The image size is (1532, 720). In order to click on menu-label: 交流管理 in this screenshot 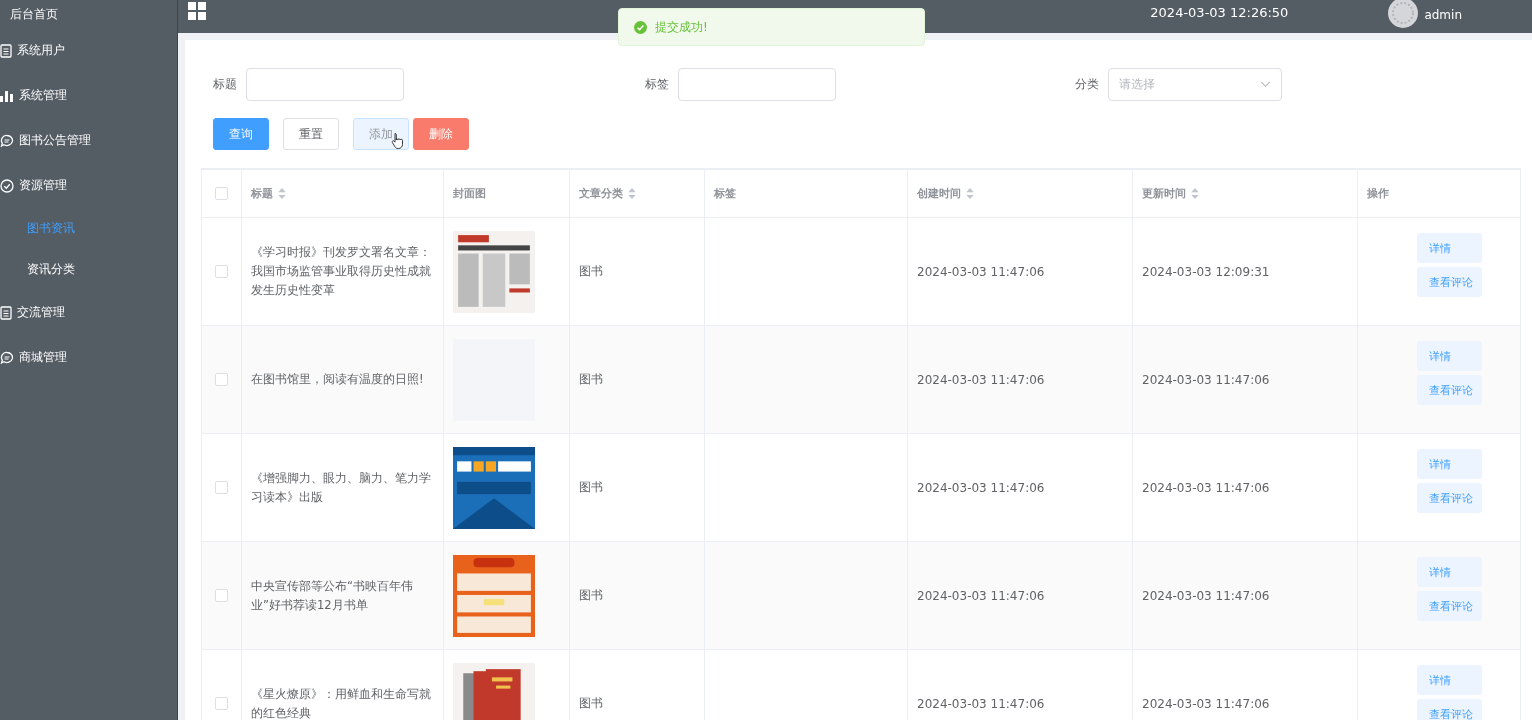, I will do `click(41, 312)`.